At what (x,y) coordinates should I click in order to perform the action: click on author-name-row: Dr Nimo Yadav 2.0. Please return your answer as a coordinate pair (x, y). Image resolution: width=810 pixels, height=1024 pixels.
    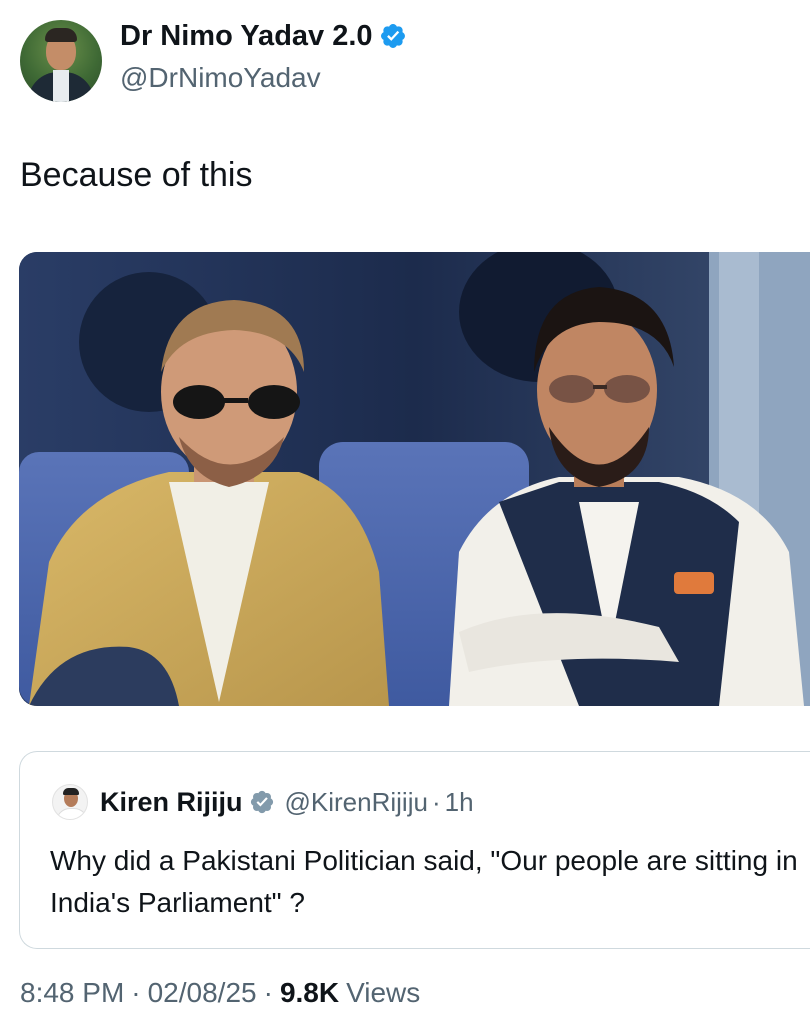
    Looking at the image, I should click on (263, 36).